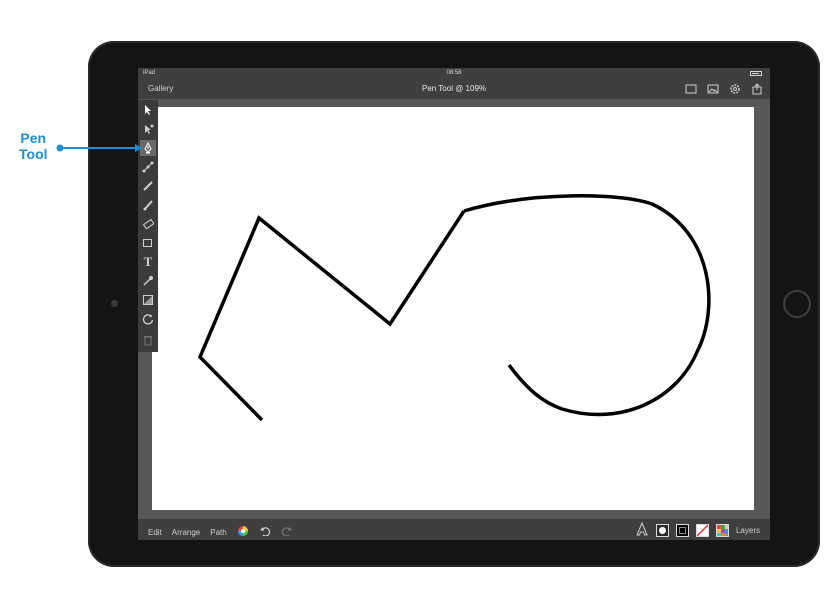  I want to click on select-tool-icon, so click(148, 110).